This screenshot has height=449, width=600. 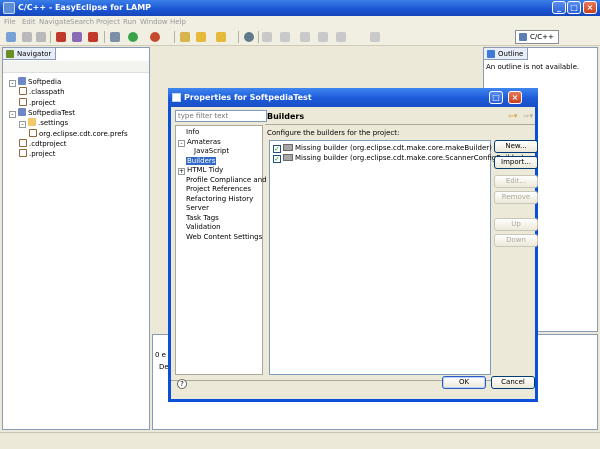 I want to click on back-arrow-icon: ⇦▾, so click(x=512, y=116).